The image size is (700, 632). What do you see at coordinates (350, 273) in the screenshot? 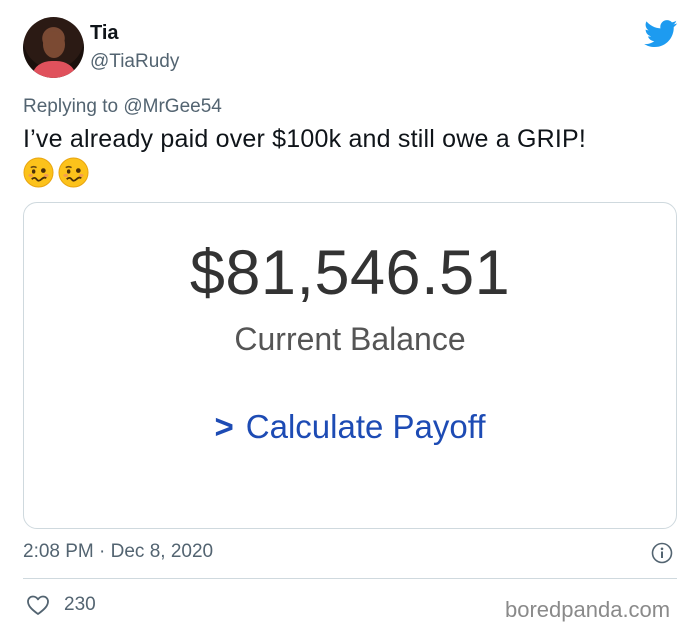
I see `balance-amount: $81,546.51` at bounding box center [350, 273].